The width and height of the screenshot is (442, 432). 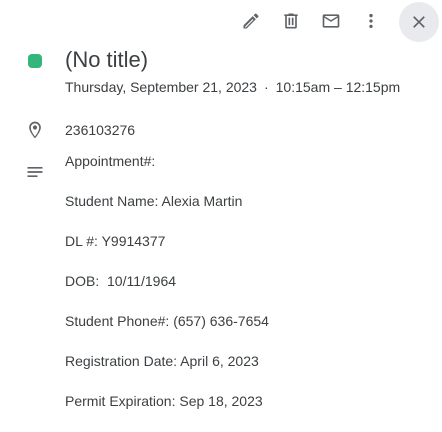 What do you see at coordinates (164, 401) in the screenshot?
I see `description-line: Permit Expiration: Sep 18, 2023` at bounding box center [164, 401].